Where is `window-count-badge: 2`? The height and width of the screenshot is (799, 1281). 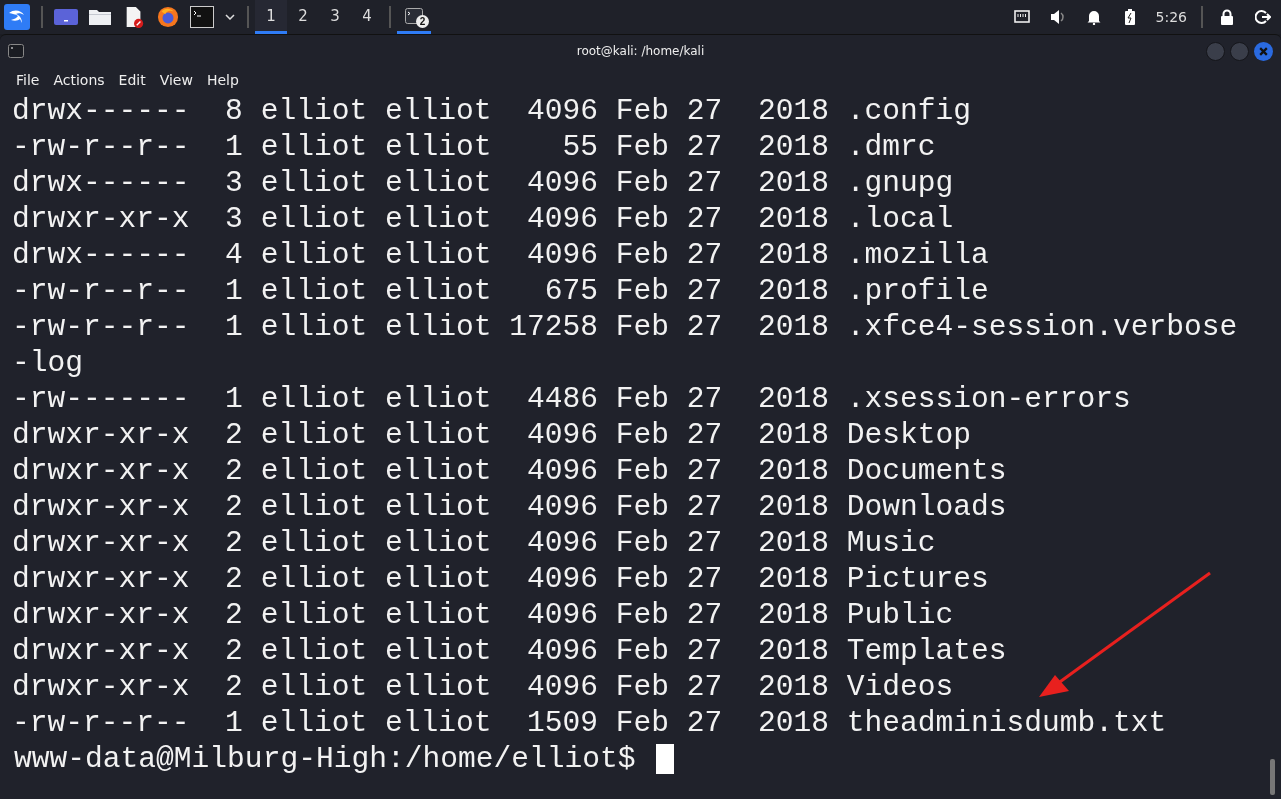
window-count-badge: 2 is located at coordinates (422, 21).